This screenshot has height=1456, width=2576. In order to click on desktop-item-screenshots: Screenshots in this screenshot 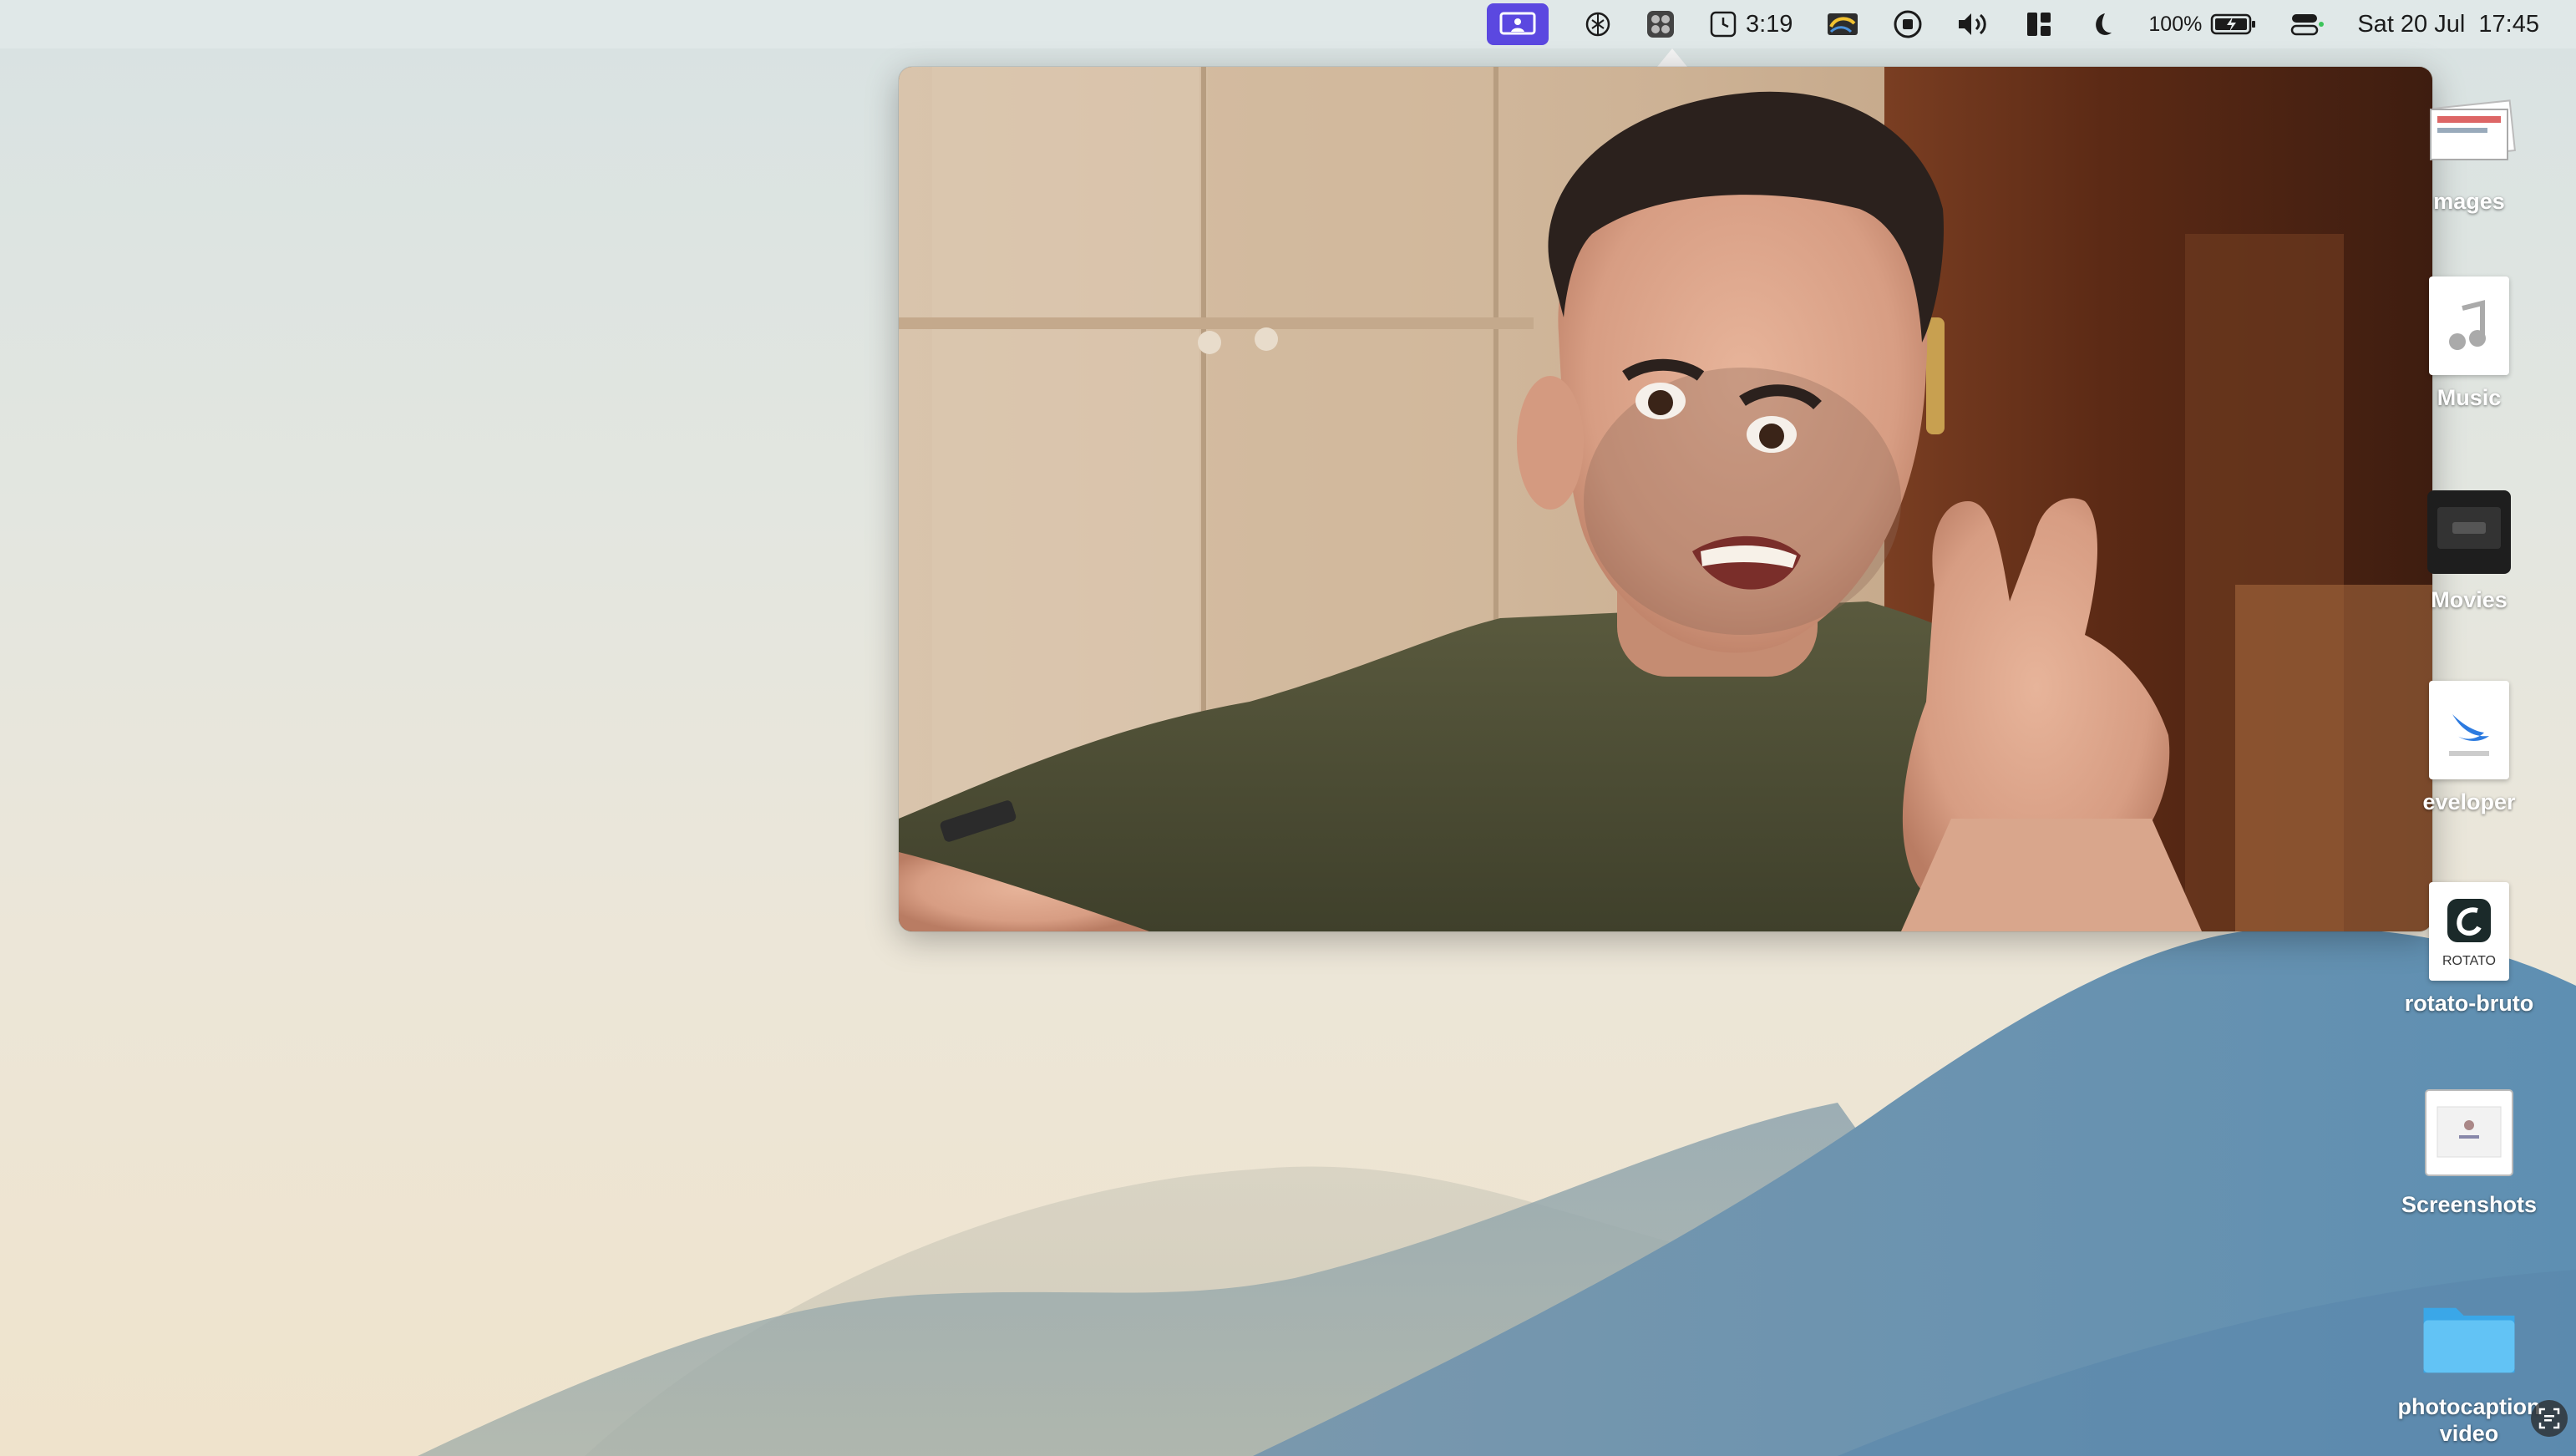, I will do `click(2469, 1150)`.